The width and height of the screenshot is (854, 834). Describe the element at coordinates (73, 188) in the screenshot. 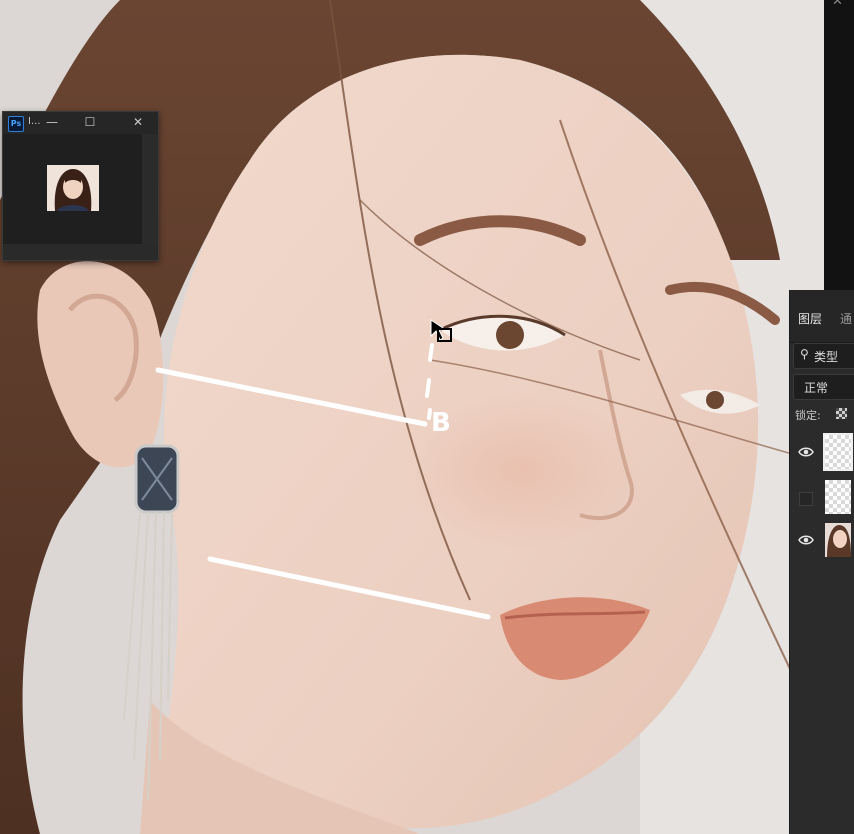

I see `preview-thumbnail` at that location.